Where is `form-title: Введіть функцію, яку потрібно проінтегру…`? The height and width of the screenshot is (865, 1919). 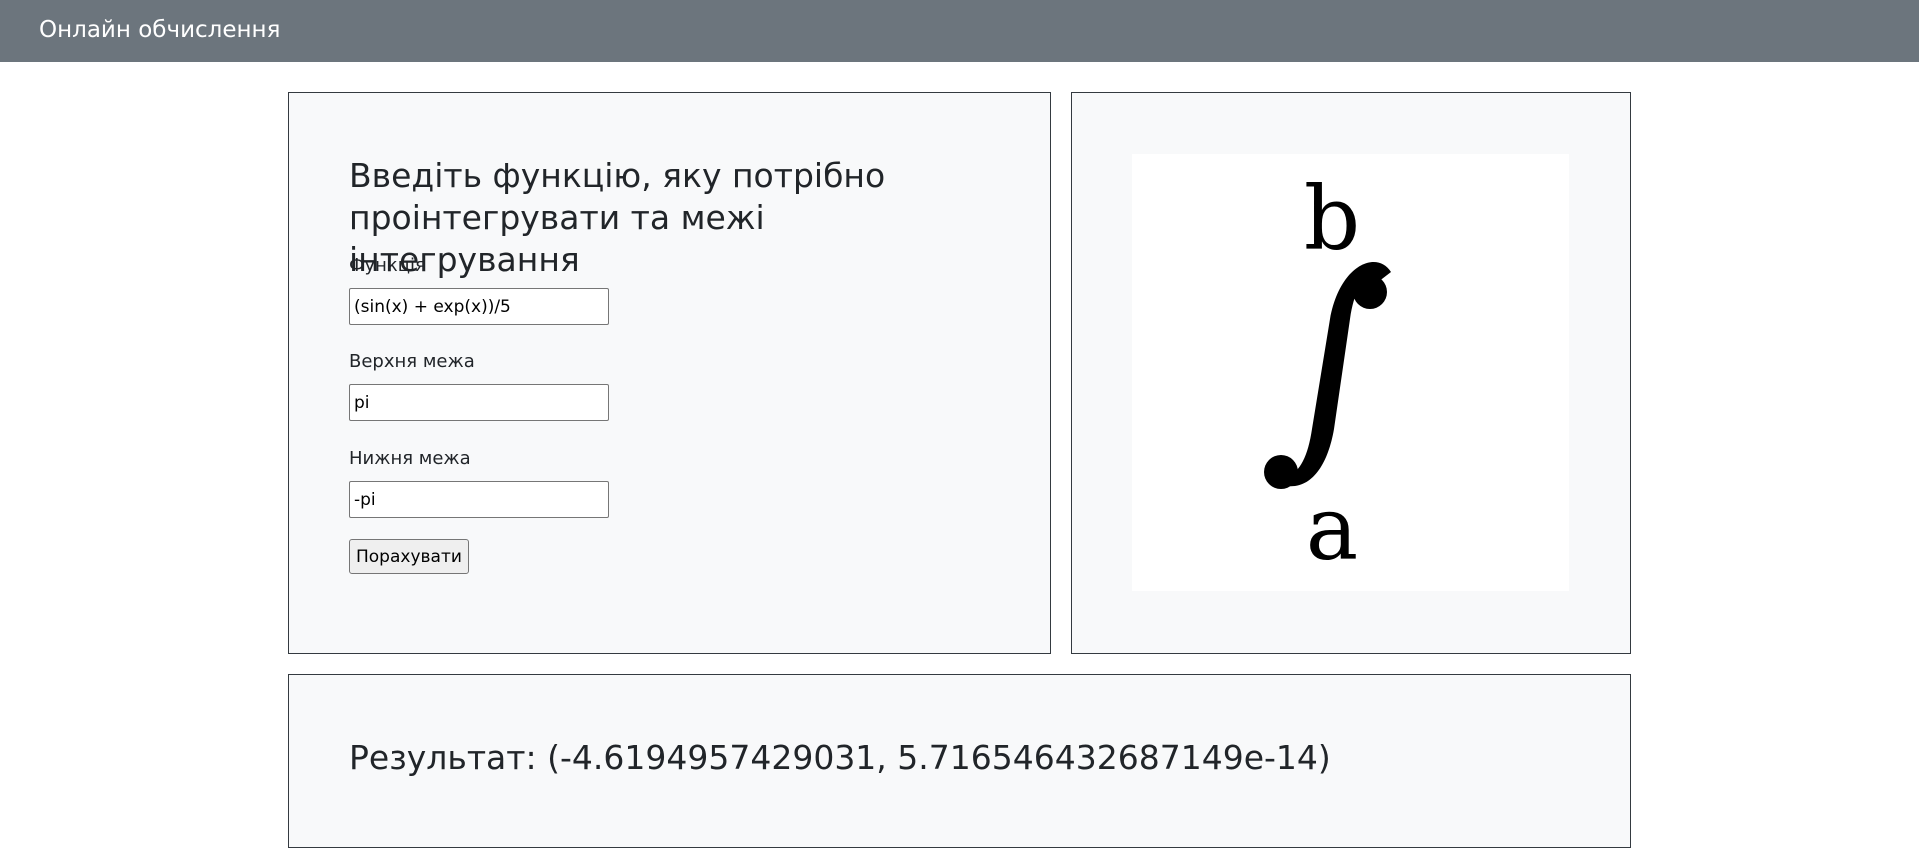
form-title: Введіть функцію, яку потрібно проінтегру… is located at coordinates (617, 217).